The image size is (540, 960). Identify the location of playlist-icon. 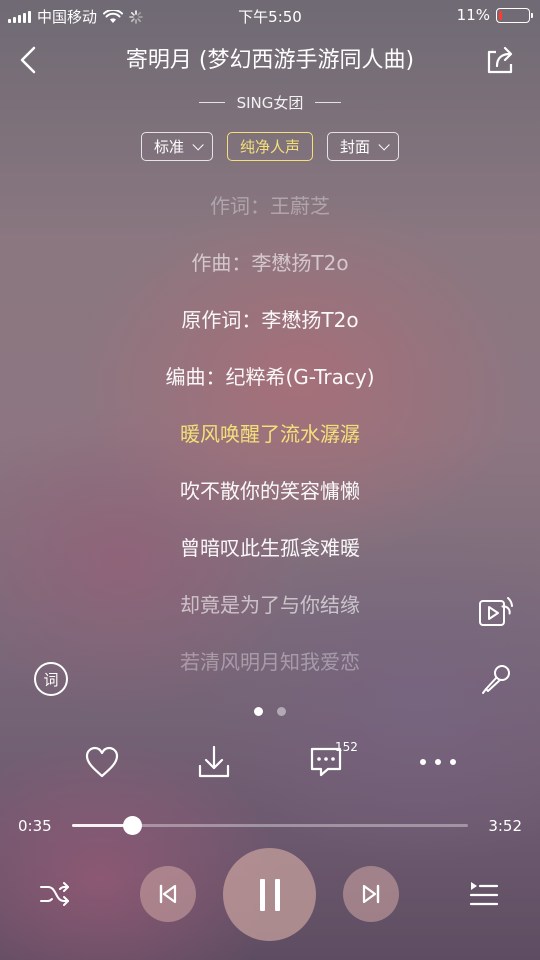
(484, 894).